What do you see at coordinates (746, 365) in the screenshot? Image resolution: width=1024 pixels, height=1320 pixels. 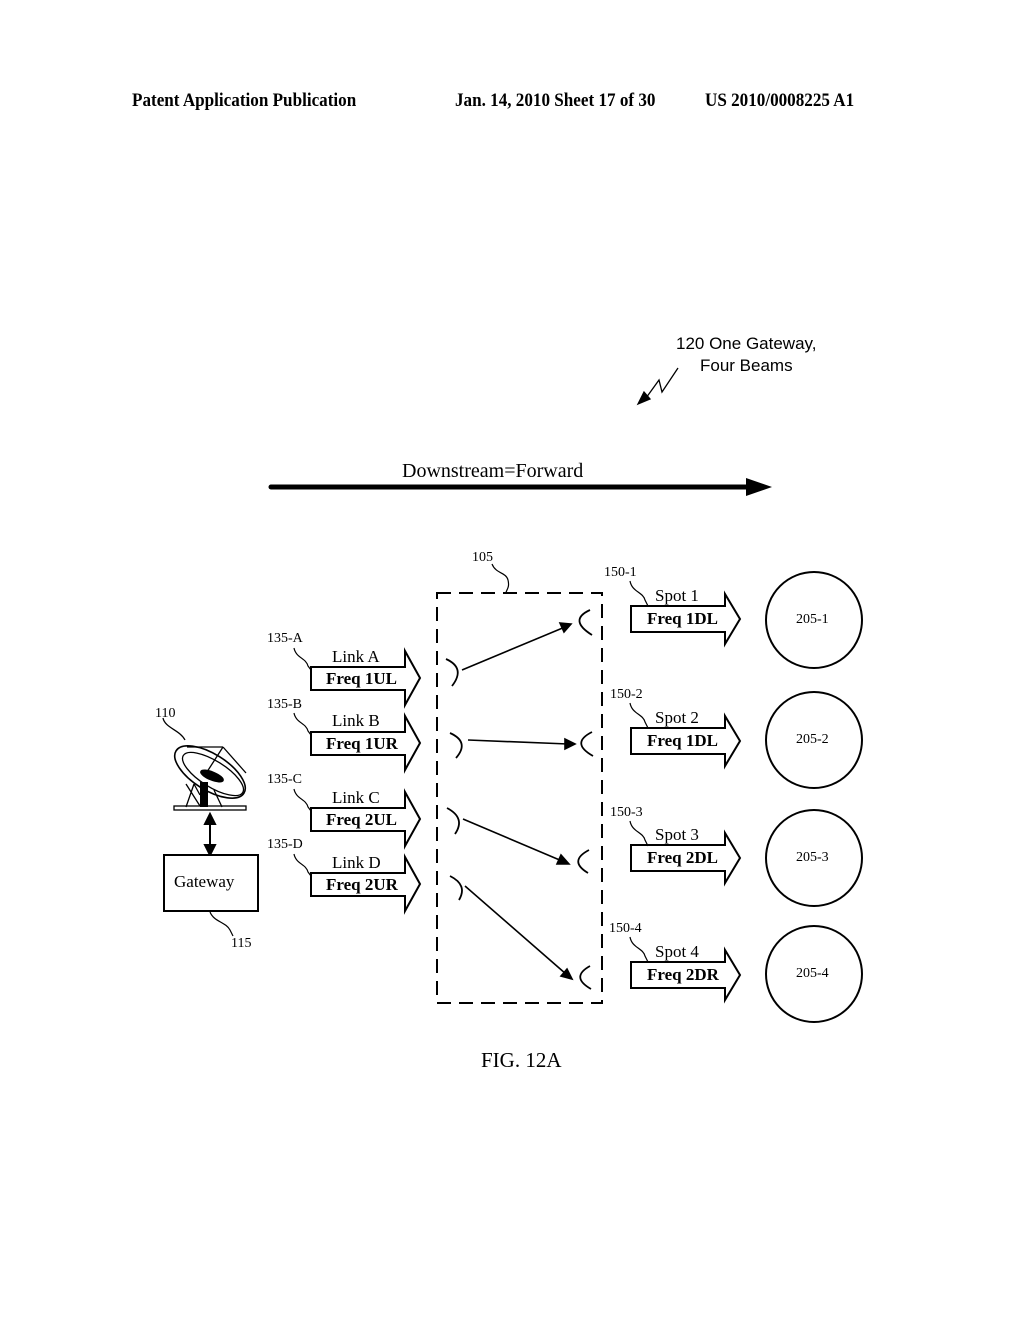 I see `figure-callout-line2: Four Beams` at bounding box center [746, 365].